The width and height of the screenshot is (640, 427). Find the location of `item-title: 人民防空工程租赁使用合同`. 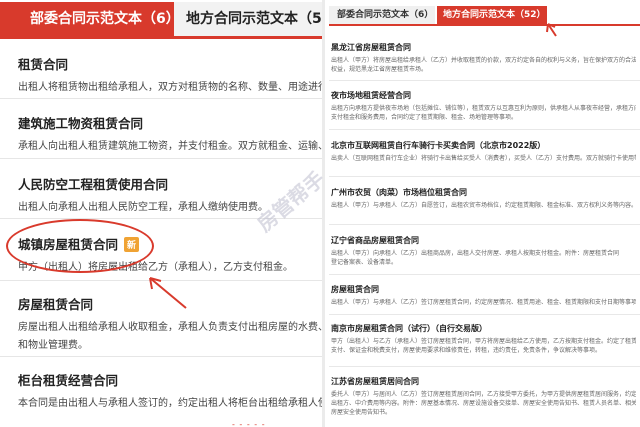

item-title: 人民防空工程租赁使用合同 is located at coordinates (93, 183).